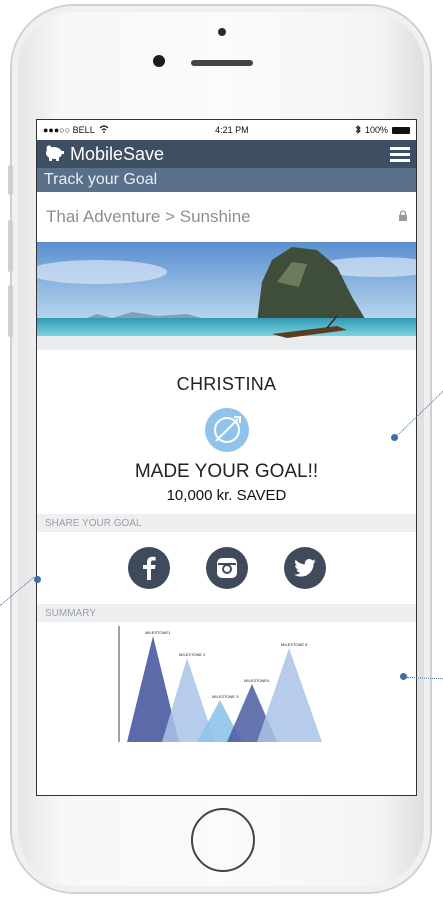  I want to click on share-buttons, so click(226, 568).